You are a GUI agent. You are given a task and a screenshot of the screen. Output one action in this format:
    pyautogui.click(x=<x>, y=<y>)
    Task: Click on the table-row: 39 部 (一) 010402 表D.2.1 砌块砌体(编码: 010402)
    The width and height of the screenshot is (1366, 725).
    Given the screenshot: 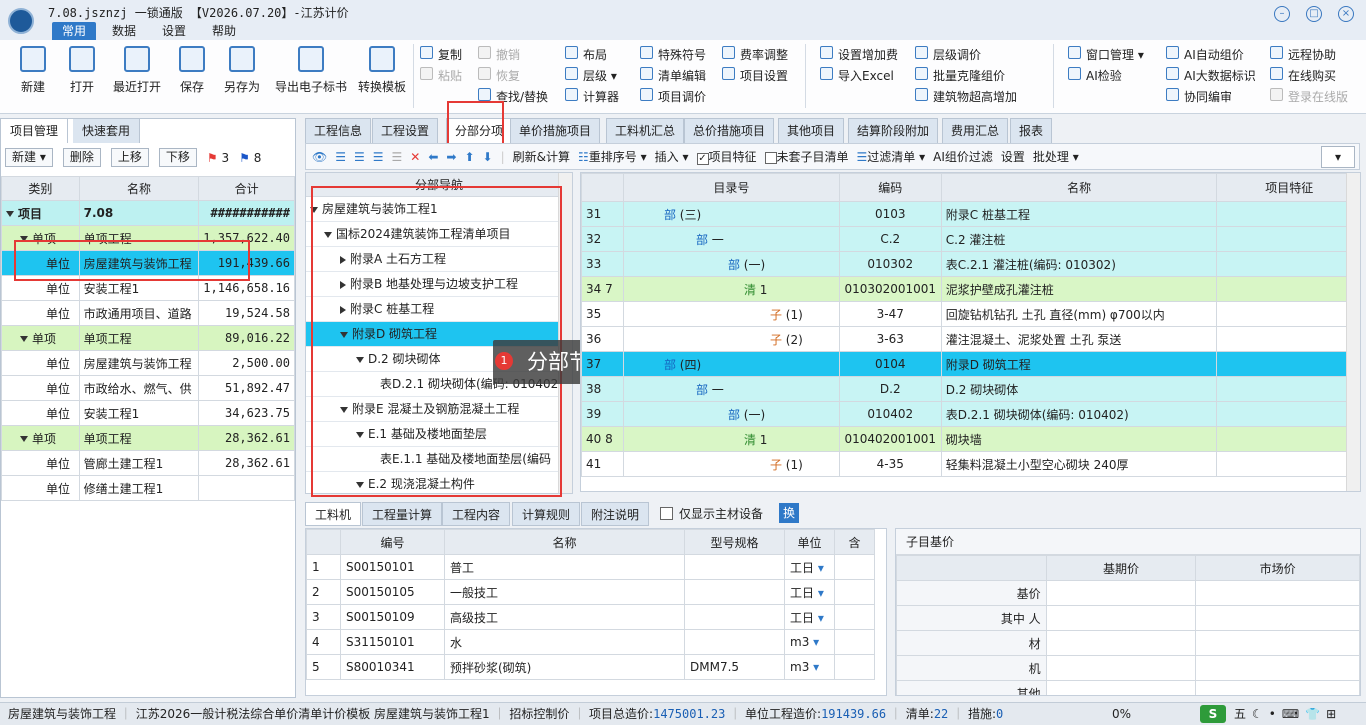 What is the action you would take?
    pyautogui.click(x=970, y=414)
    